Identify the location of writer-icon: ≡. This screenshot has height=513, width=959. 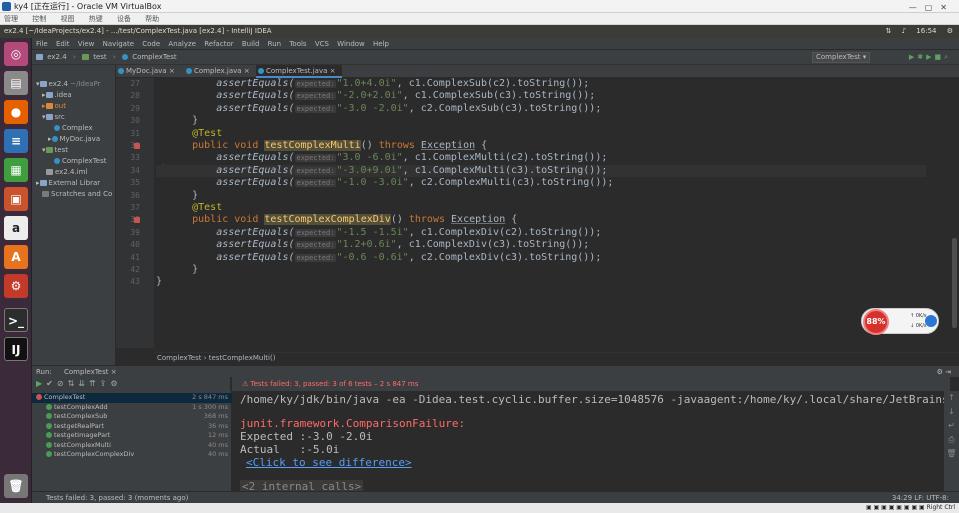
(16, 141).